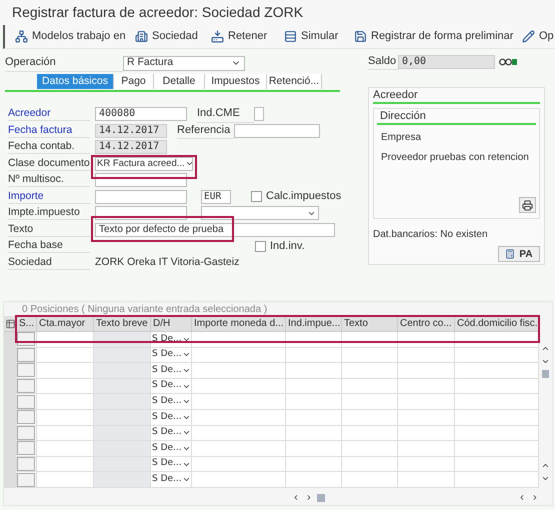 The width and height of the screenshot is (555, 510). Describe the element at coordinates (247, 36) in the screenshot. I see `toolbar-button: Retener` at that location.